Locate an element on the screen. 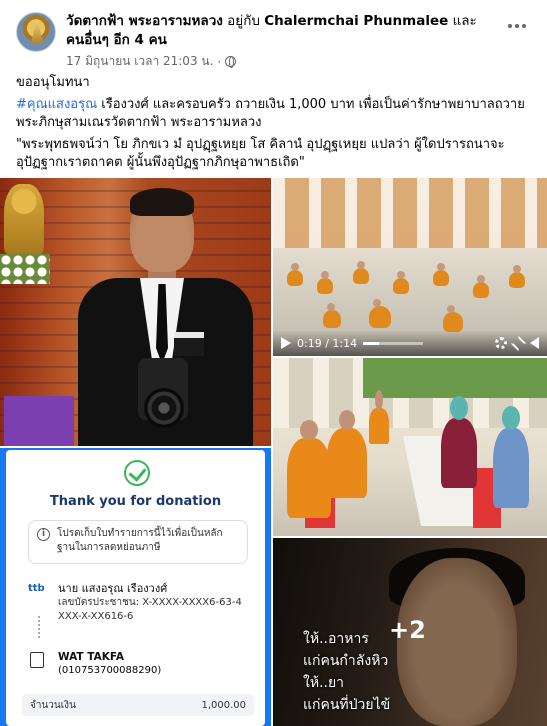 Image resolution: width=547 pixels, height=726 pixels. to-id: (010753700088290) is located at coordinates (110, 670).